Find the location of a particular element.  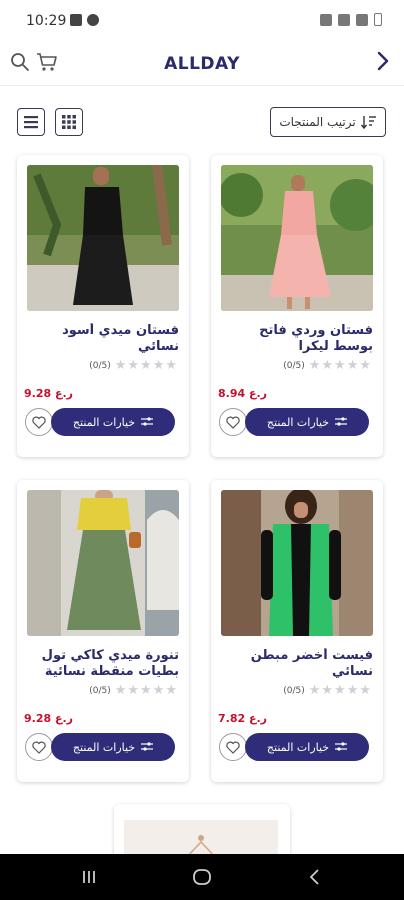

battery-icon is located at coordinates (378, 19).